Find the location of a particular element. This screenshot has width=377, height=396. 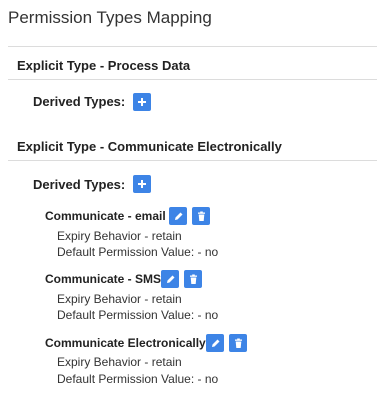

derived-type-name: Communicate Electronically is located at coordinates (125, 343).